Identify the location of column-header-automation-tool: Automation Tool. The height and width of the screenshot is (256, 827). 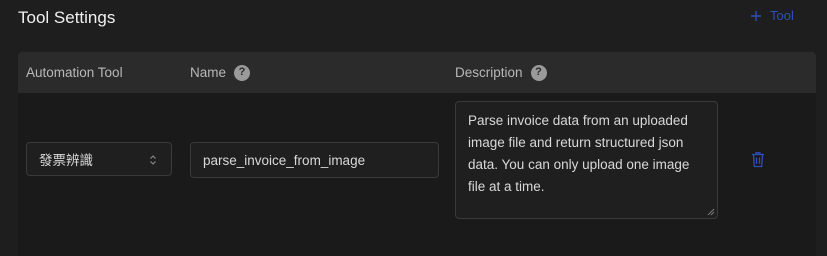
(74, 72).